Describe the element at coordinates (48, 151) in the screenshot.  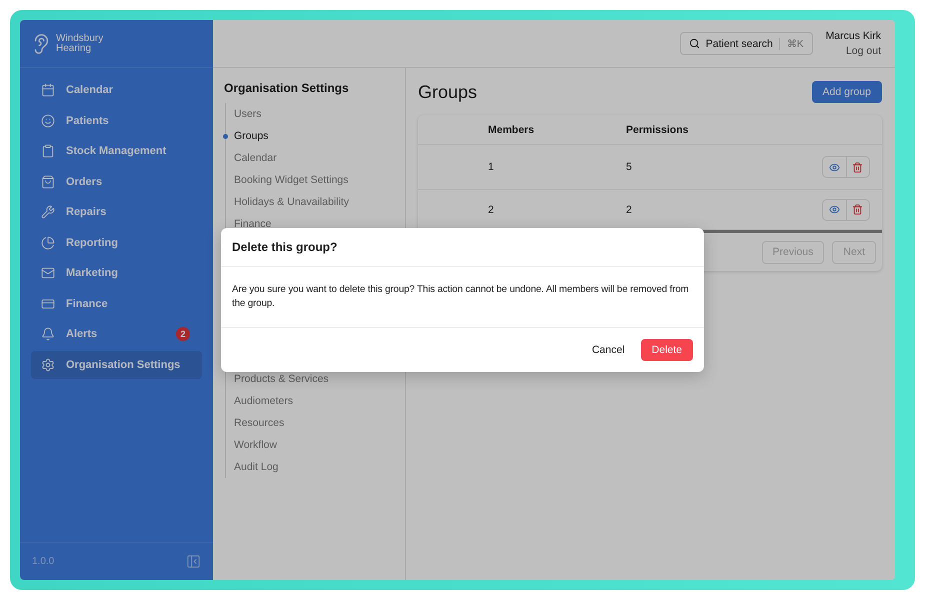
I see `clipboard-icon` at that location.